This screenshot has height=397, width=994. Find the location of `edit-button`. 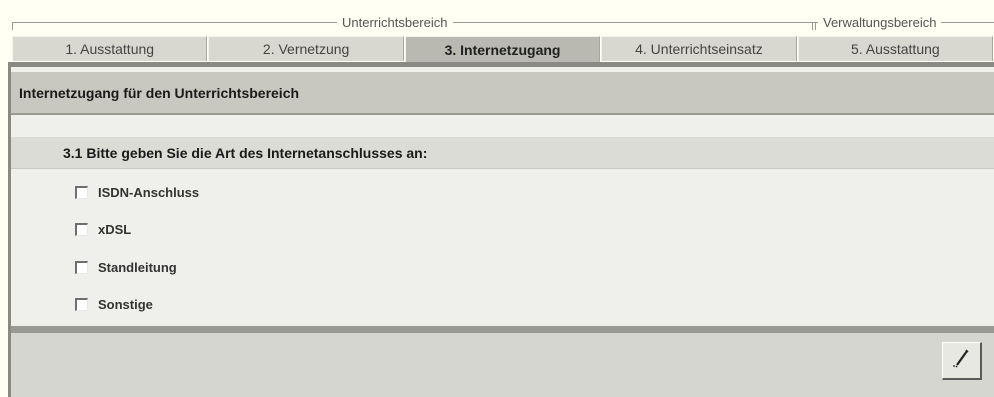

edit-button is located at coordinates (962, 361).